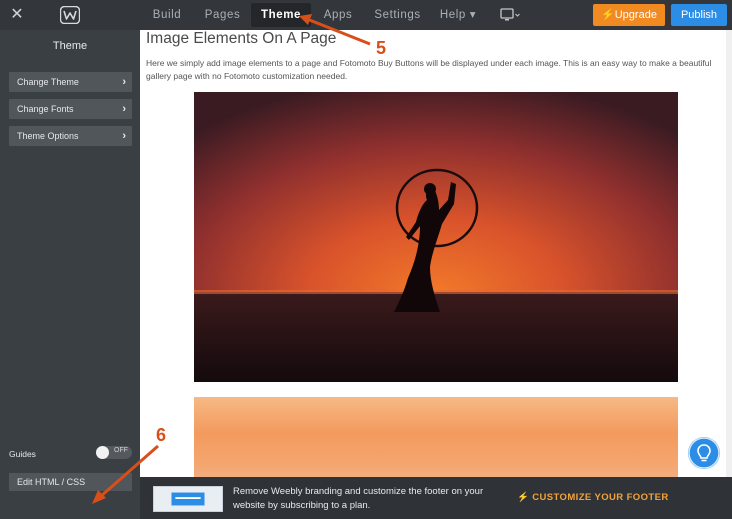  I want to click on help-lightbulb-button, so click(704, 453).